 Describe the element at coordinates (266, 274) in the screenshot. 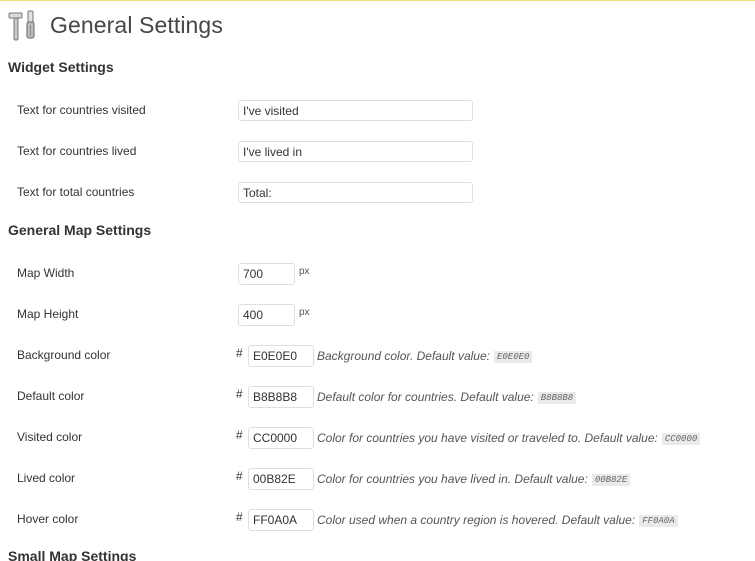

I see `map-width-input` at that location.